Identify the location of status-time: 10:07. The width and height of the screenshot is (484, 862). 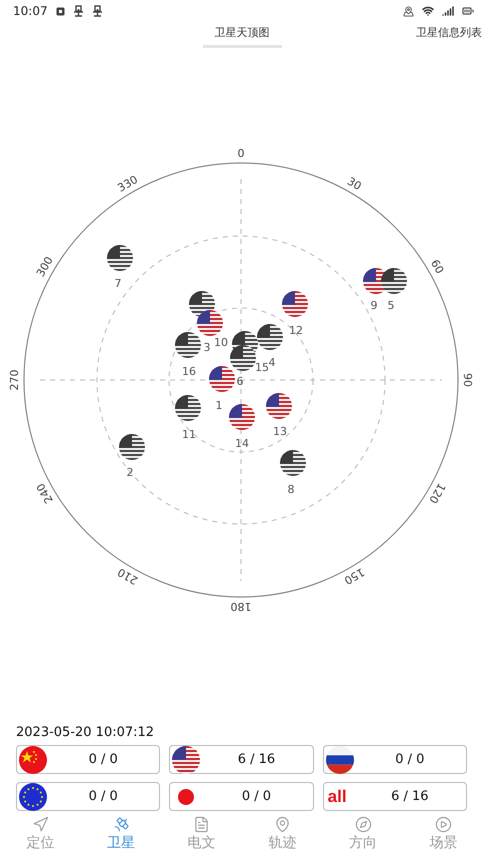
(30, 11).